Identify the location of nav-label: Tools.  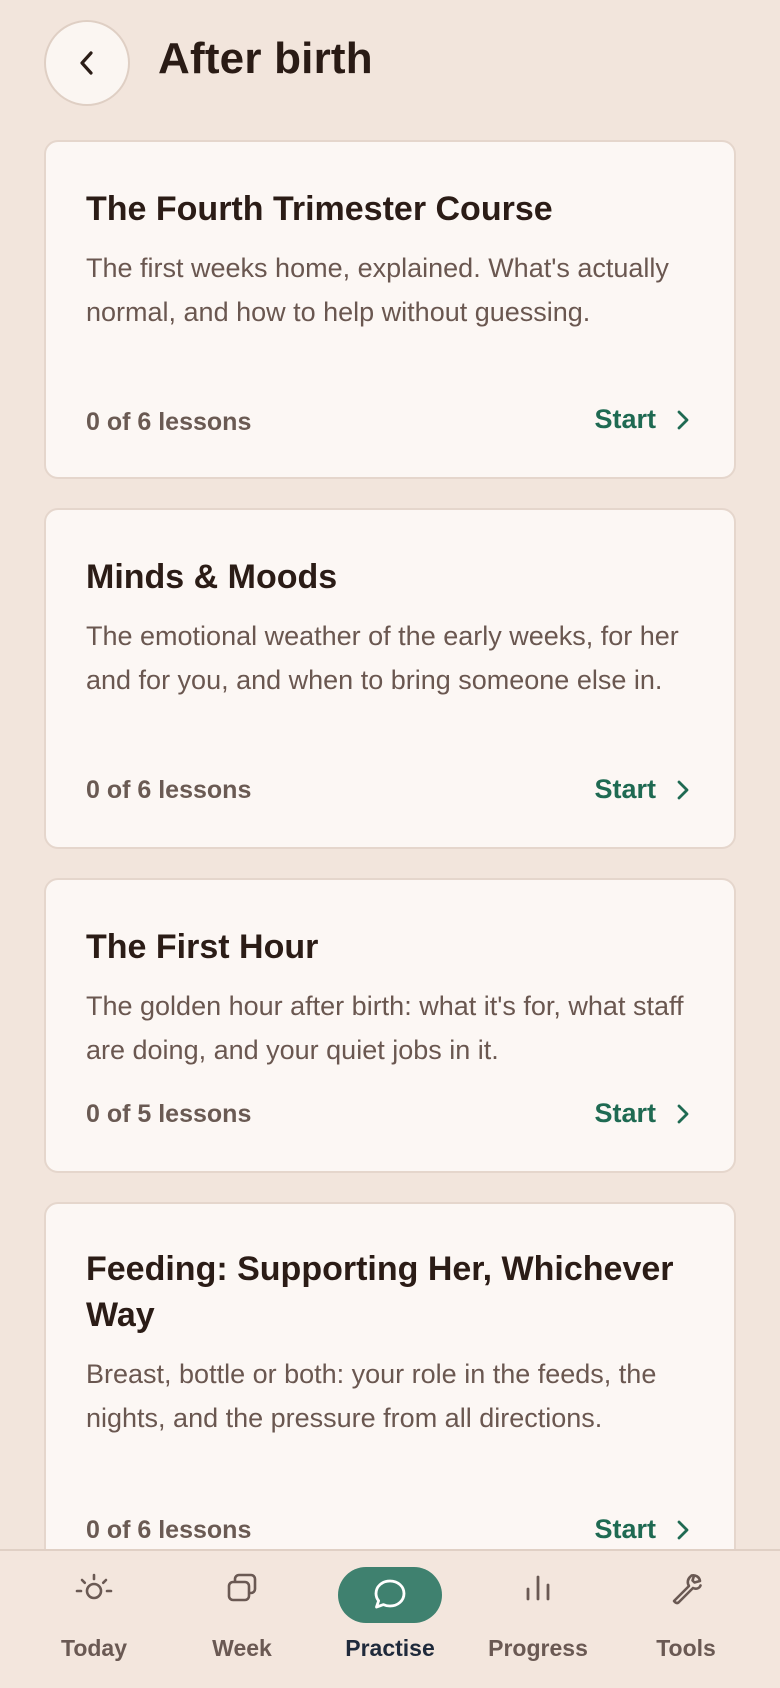
(686, 1648).